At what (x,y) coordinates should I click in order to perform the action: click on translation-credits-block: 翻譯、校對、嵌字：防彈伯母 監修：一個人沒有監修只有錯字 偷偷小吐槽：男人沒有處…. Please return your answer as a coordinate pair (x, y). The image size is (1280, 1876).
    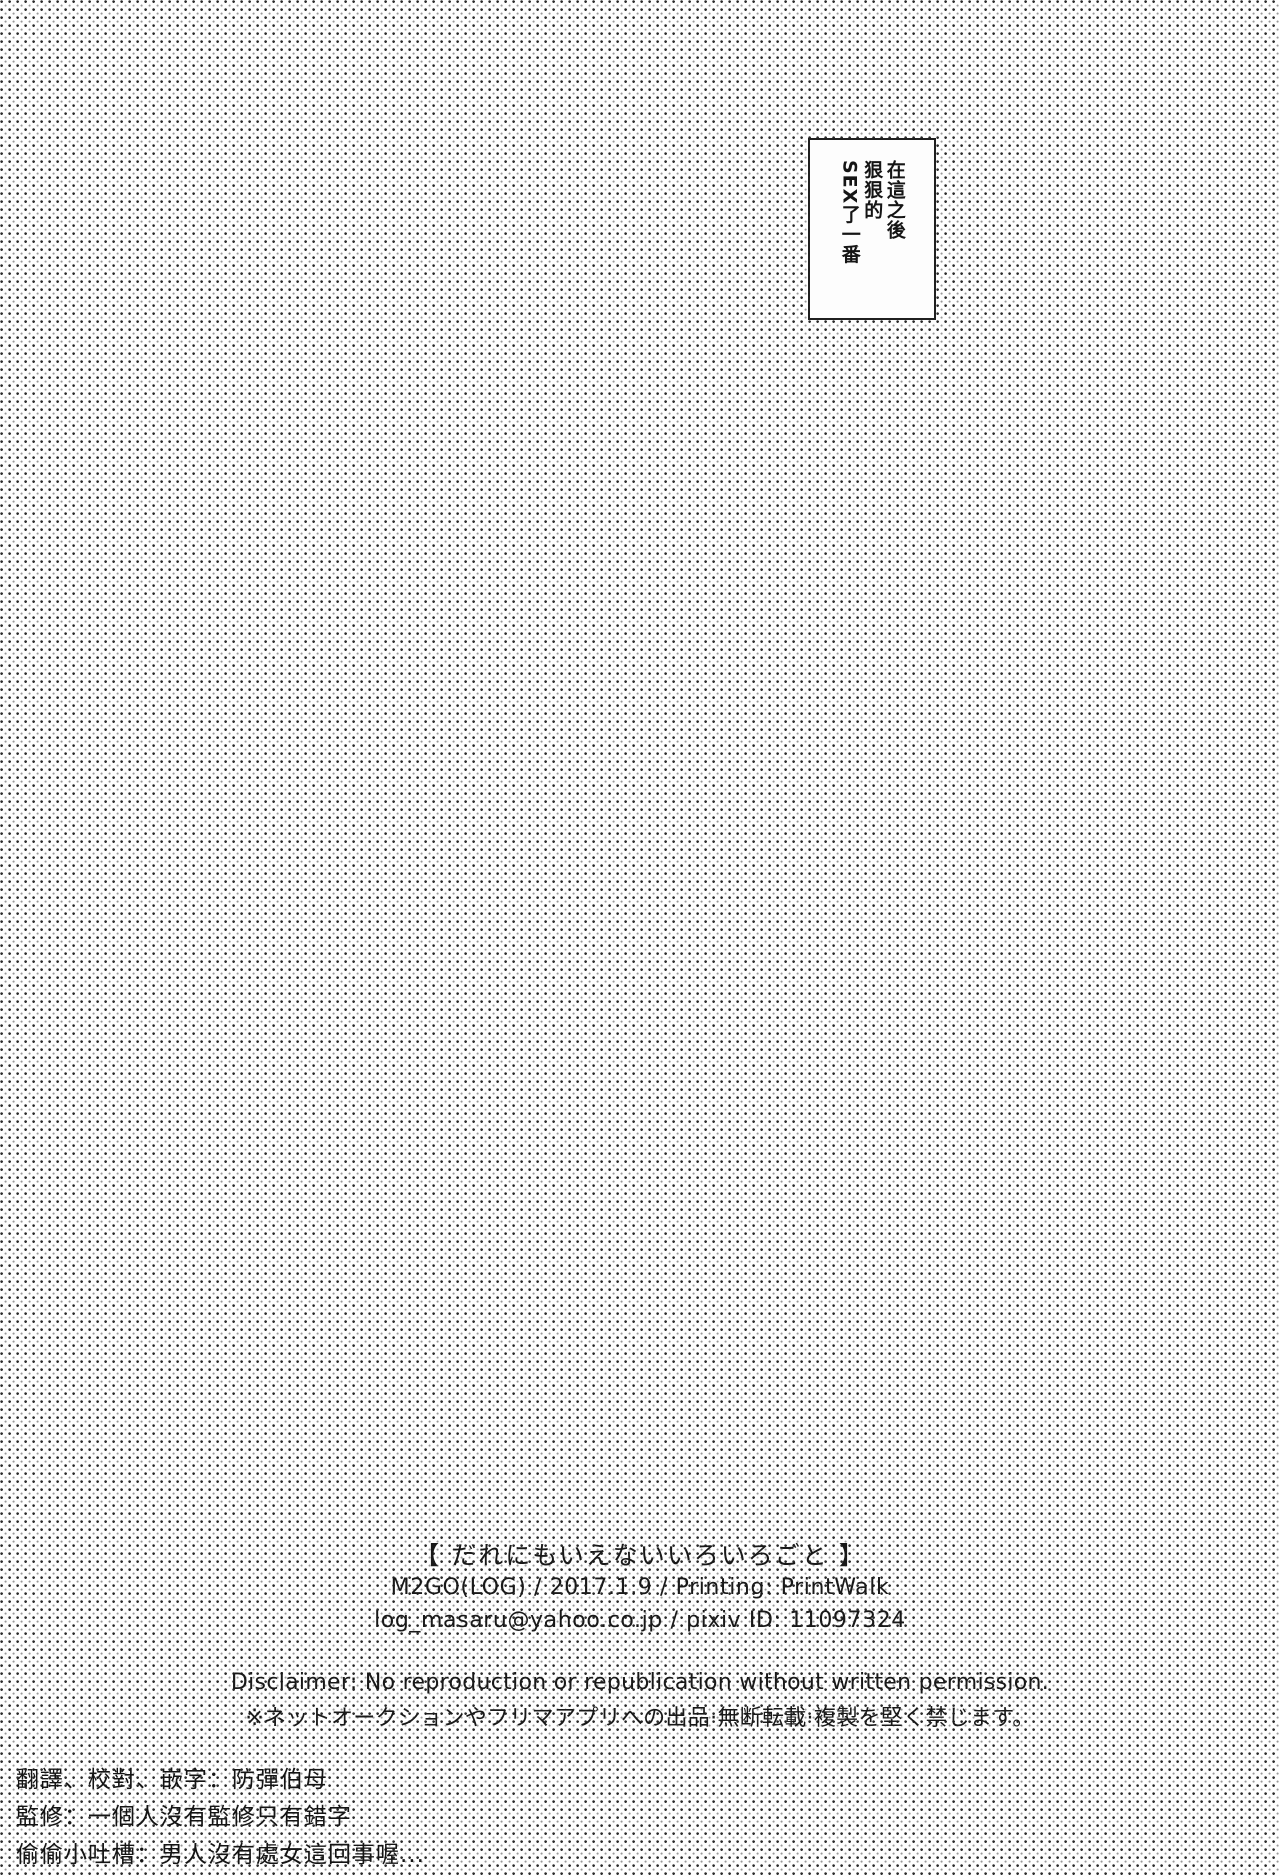
    Looking at the image, I should click on (220, 1818).